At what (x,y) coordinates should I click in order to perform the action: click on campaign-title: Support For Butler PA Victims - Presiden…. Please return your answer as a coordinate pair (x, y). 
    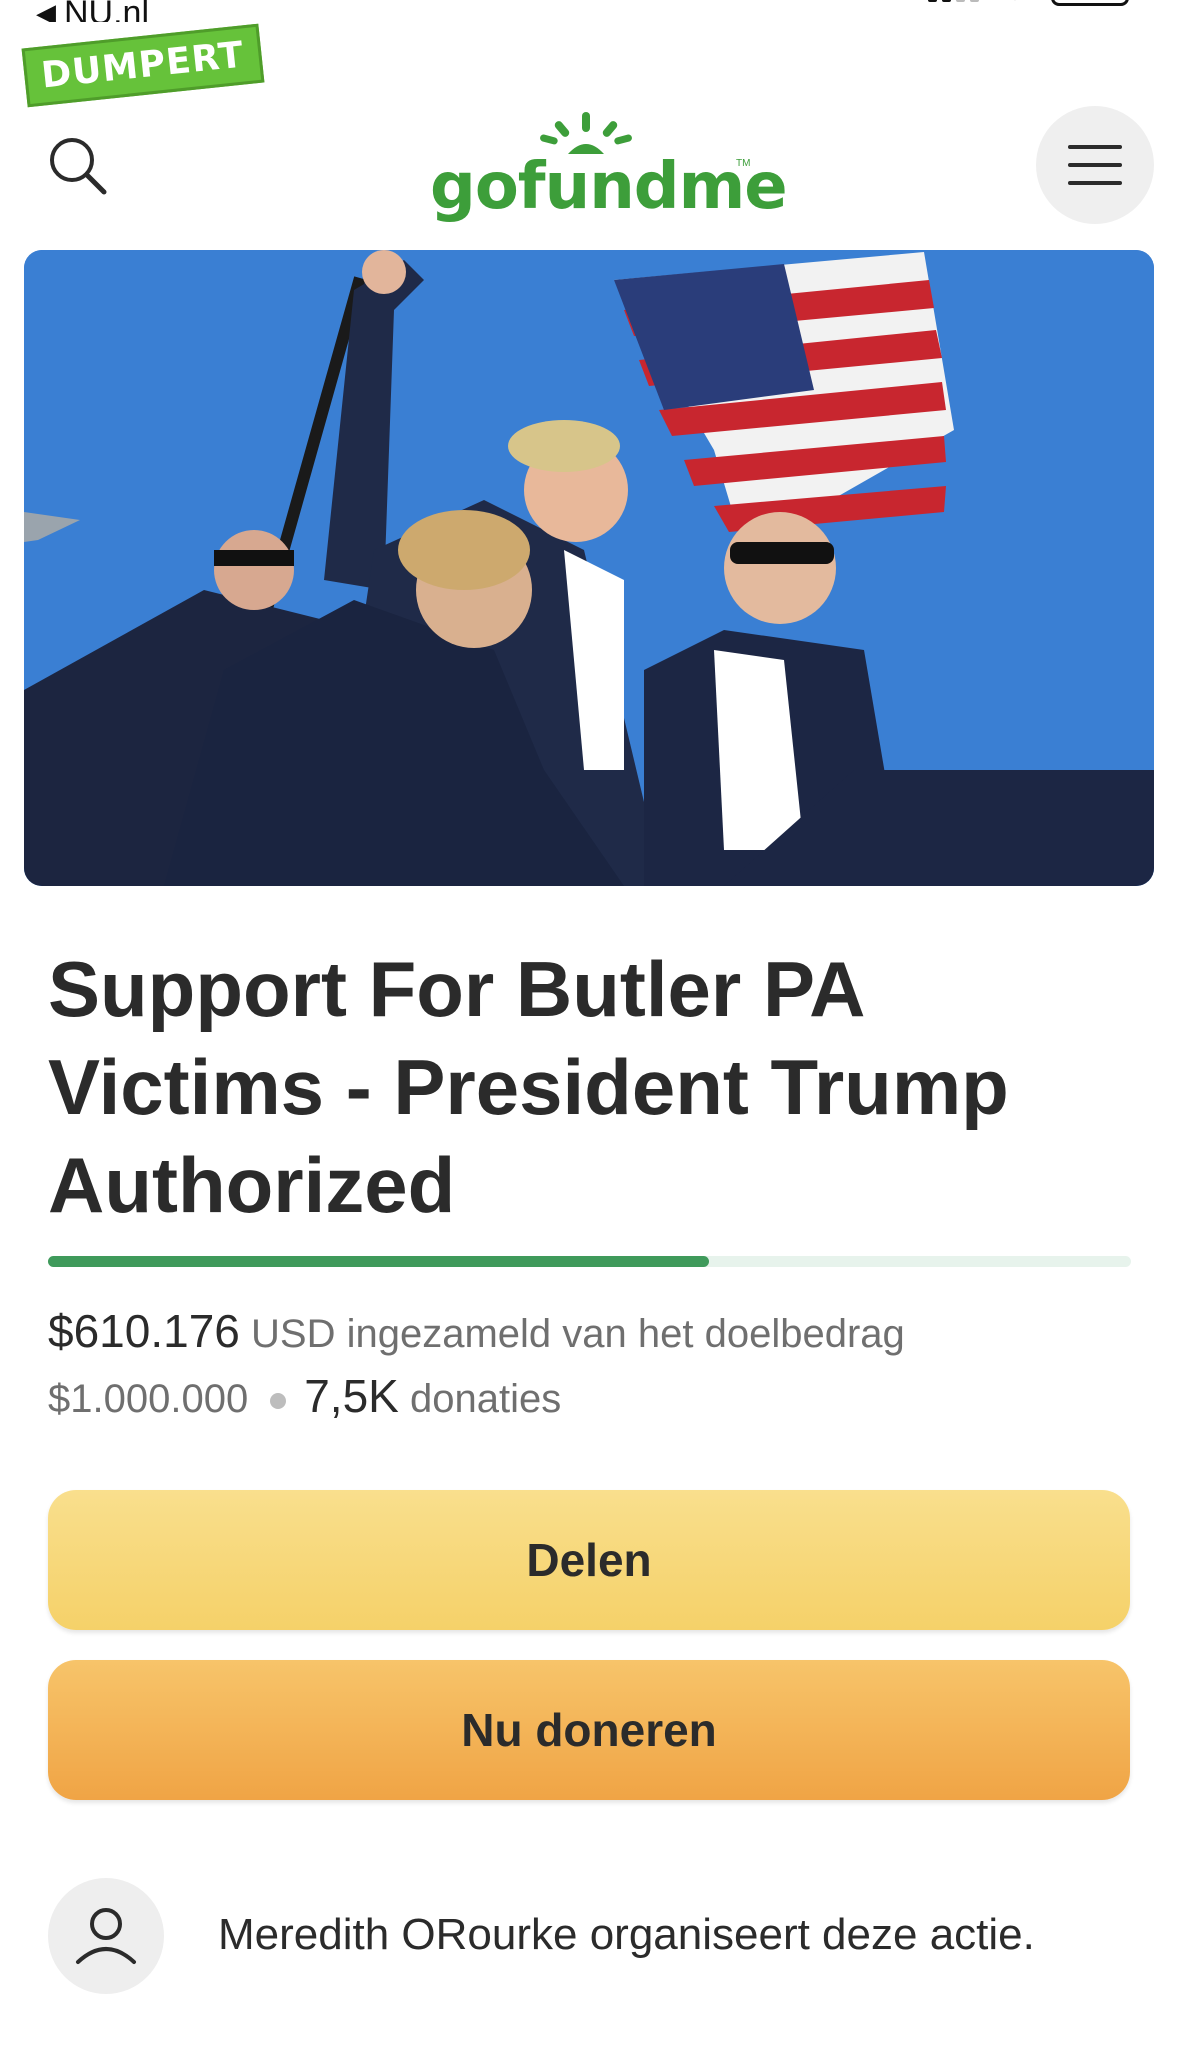
    Looking at the image, I should click on (528, 1087).